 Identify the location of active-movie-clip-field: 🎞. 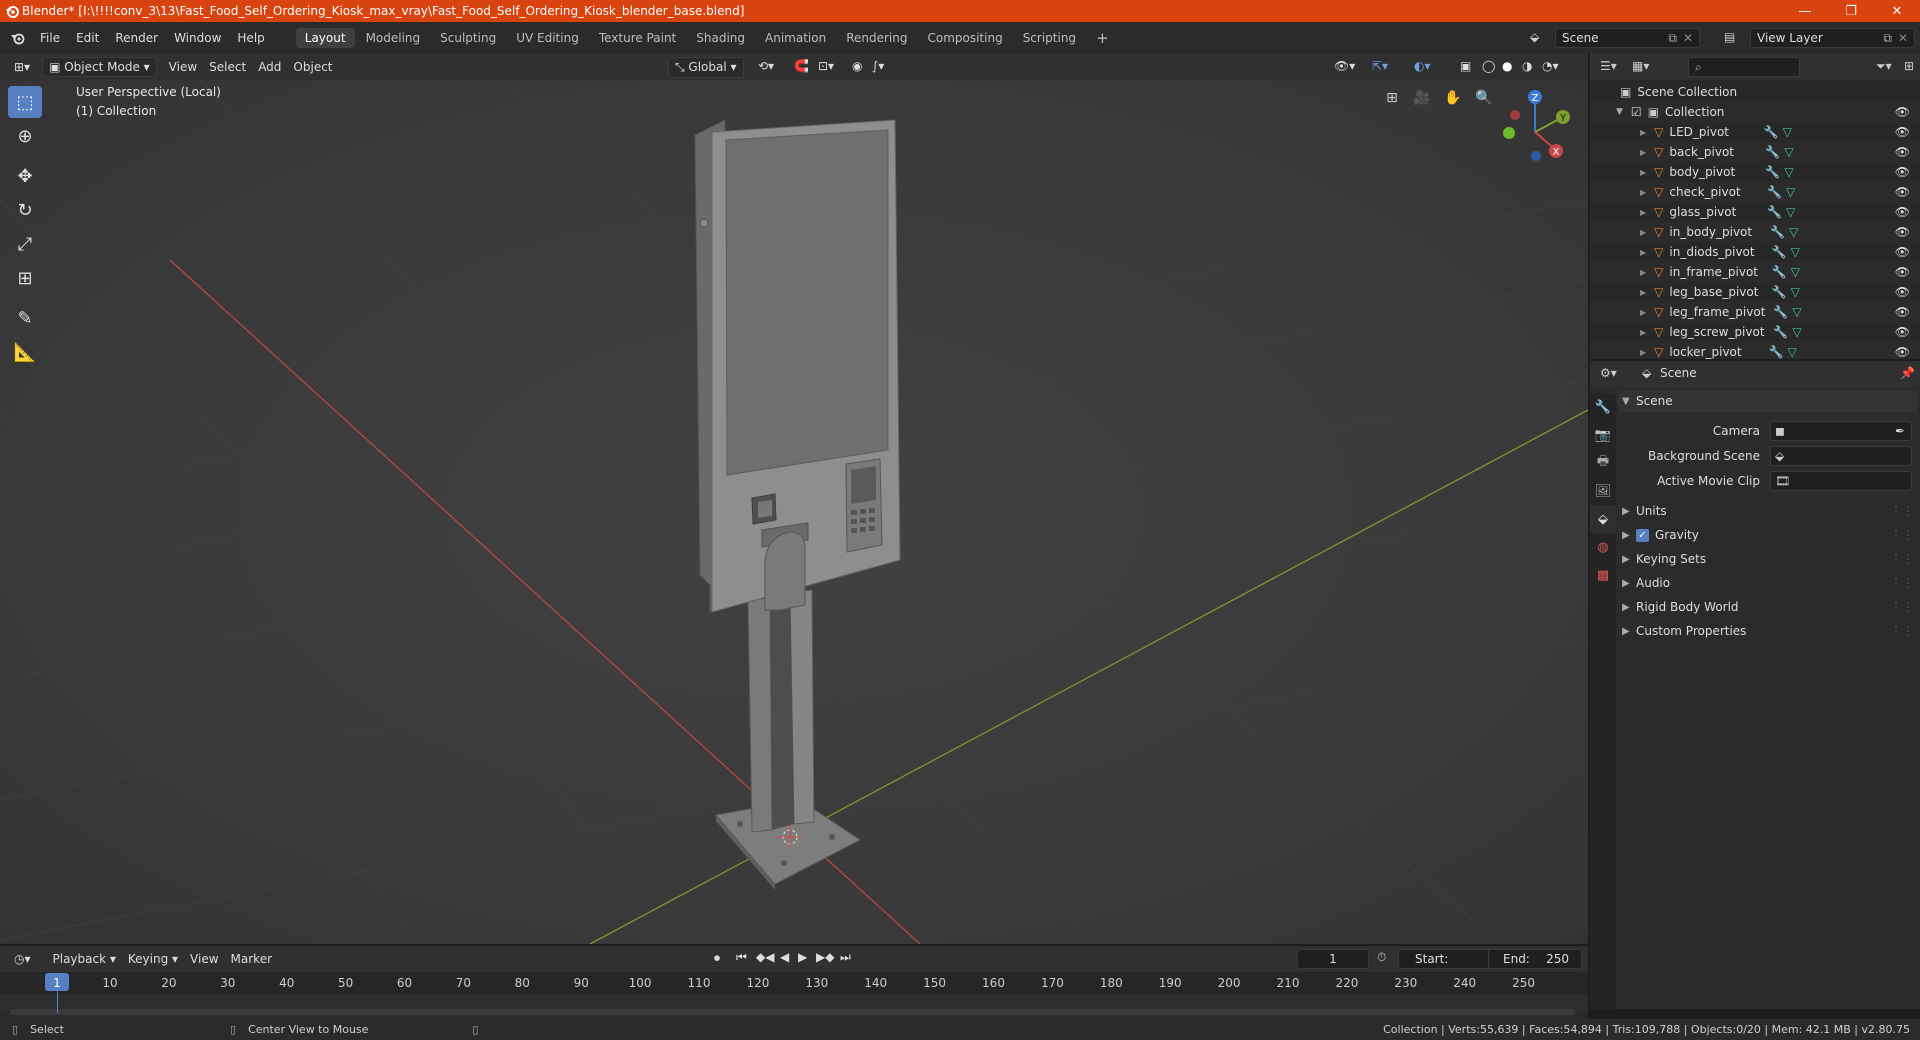
(1841, 481).